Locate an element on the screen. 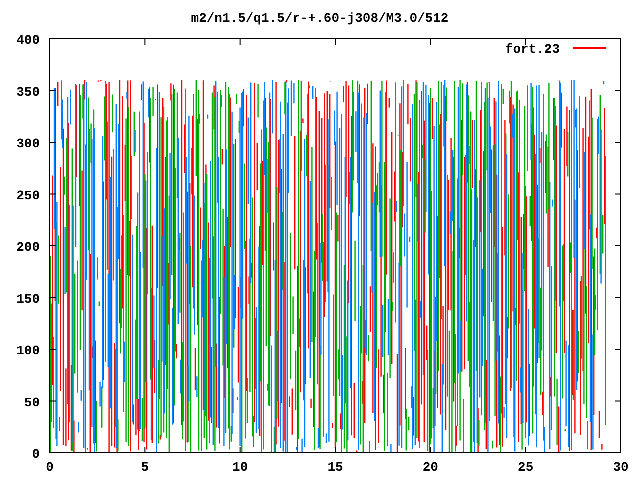 The width and height of the screenshot is (640, 480). y-tick-label: 150 is located at coordinates (28, 299).